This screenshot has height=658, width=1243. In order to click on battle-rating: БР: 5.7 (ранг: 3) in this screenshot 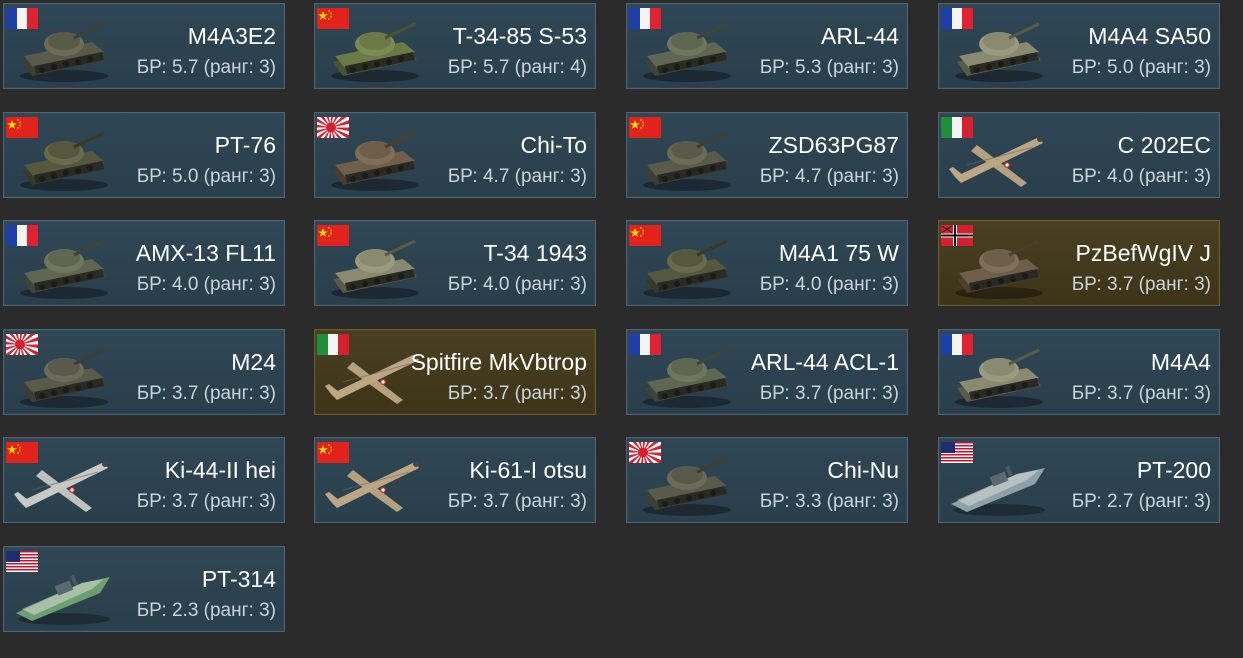, I will do `click(206, 67)`.